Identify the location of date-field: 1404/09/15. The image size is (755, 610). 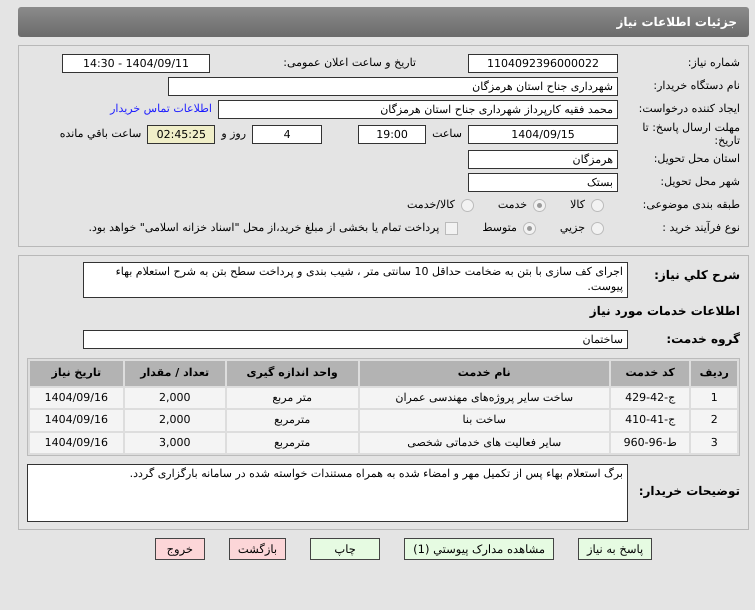
(543, 134).